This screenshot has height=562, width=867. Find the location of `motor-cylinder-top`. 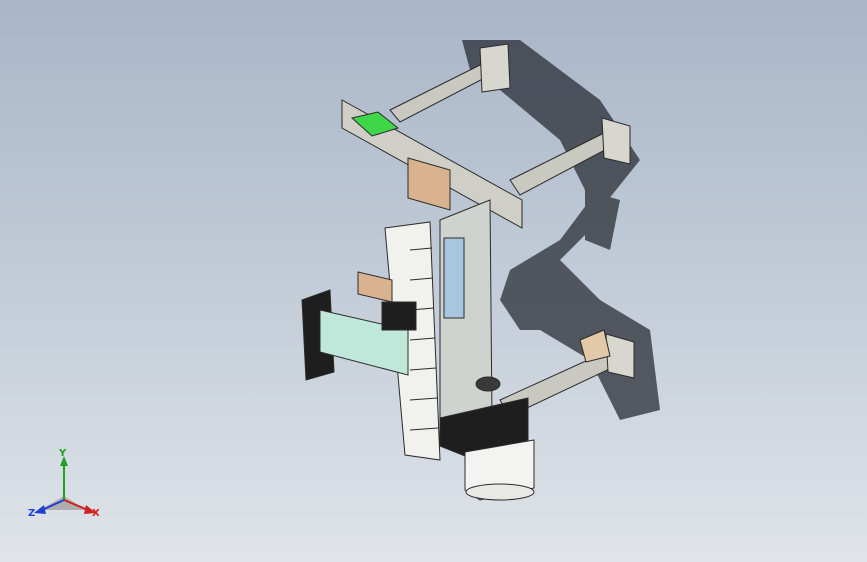

motor-cylinder-top is located at coordinates (488, 384).